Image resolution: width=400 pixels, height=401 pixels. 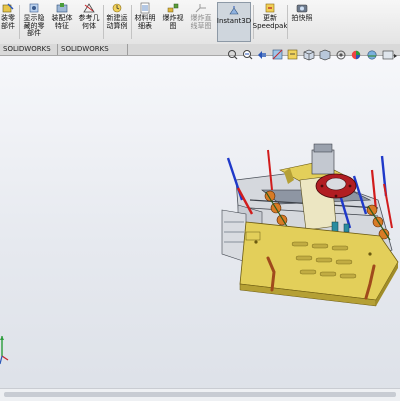 What do you see at coordinates (253, 236) in the screenshot?
I see `left-bracket` at bounding box center [253, 236].